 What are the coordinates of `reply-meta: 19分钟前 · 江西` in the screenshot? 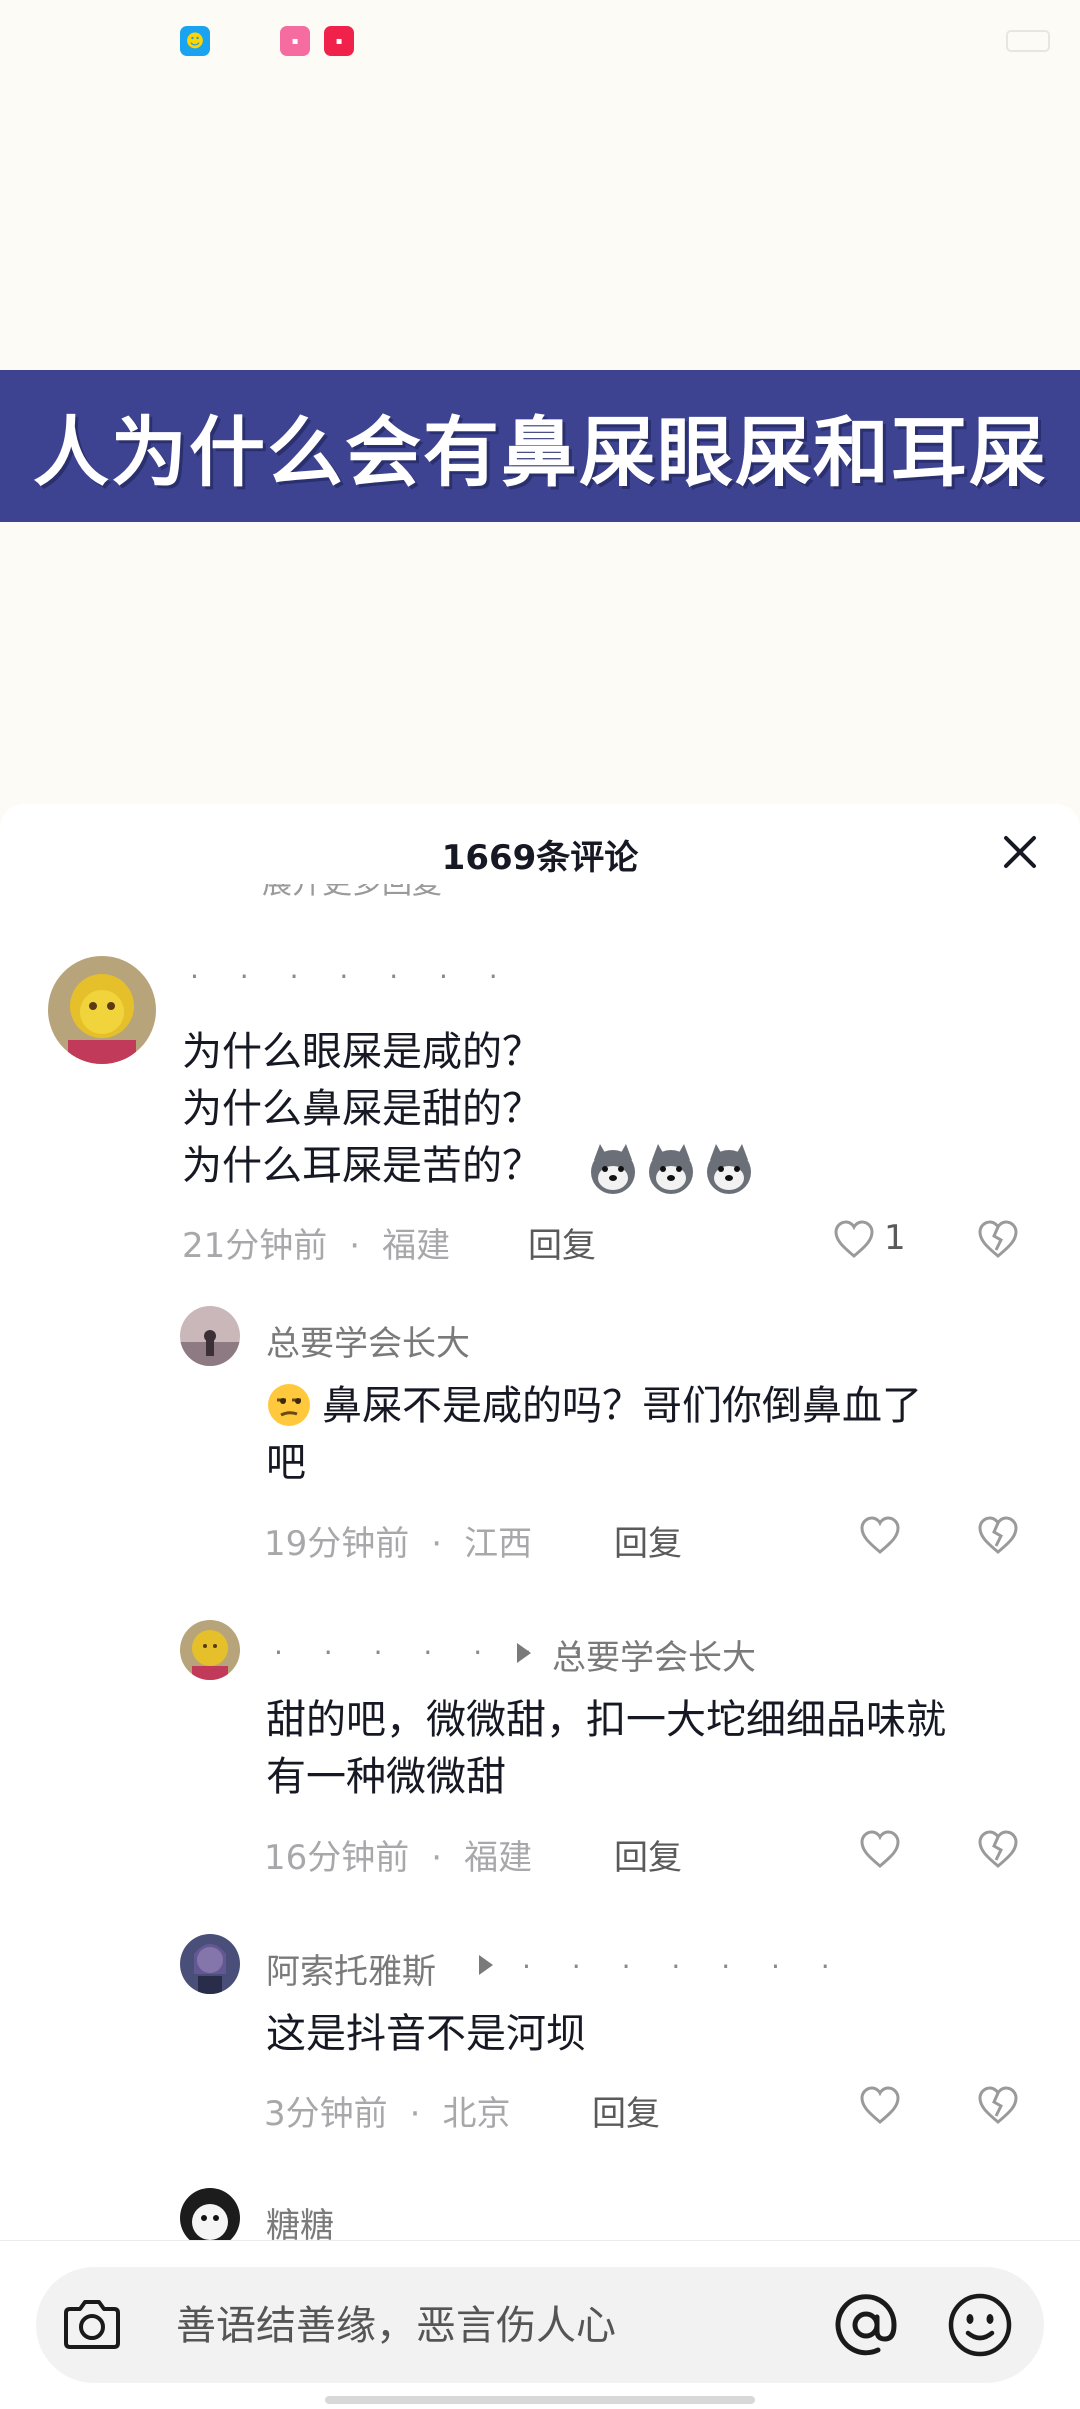 It's located at (398, 1544).